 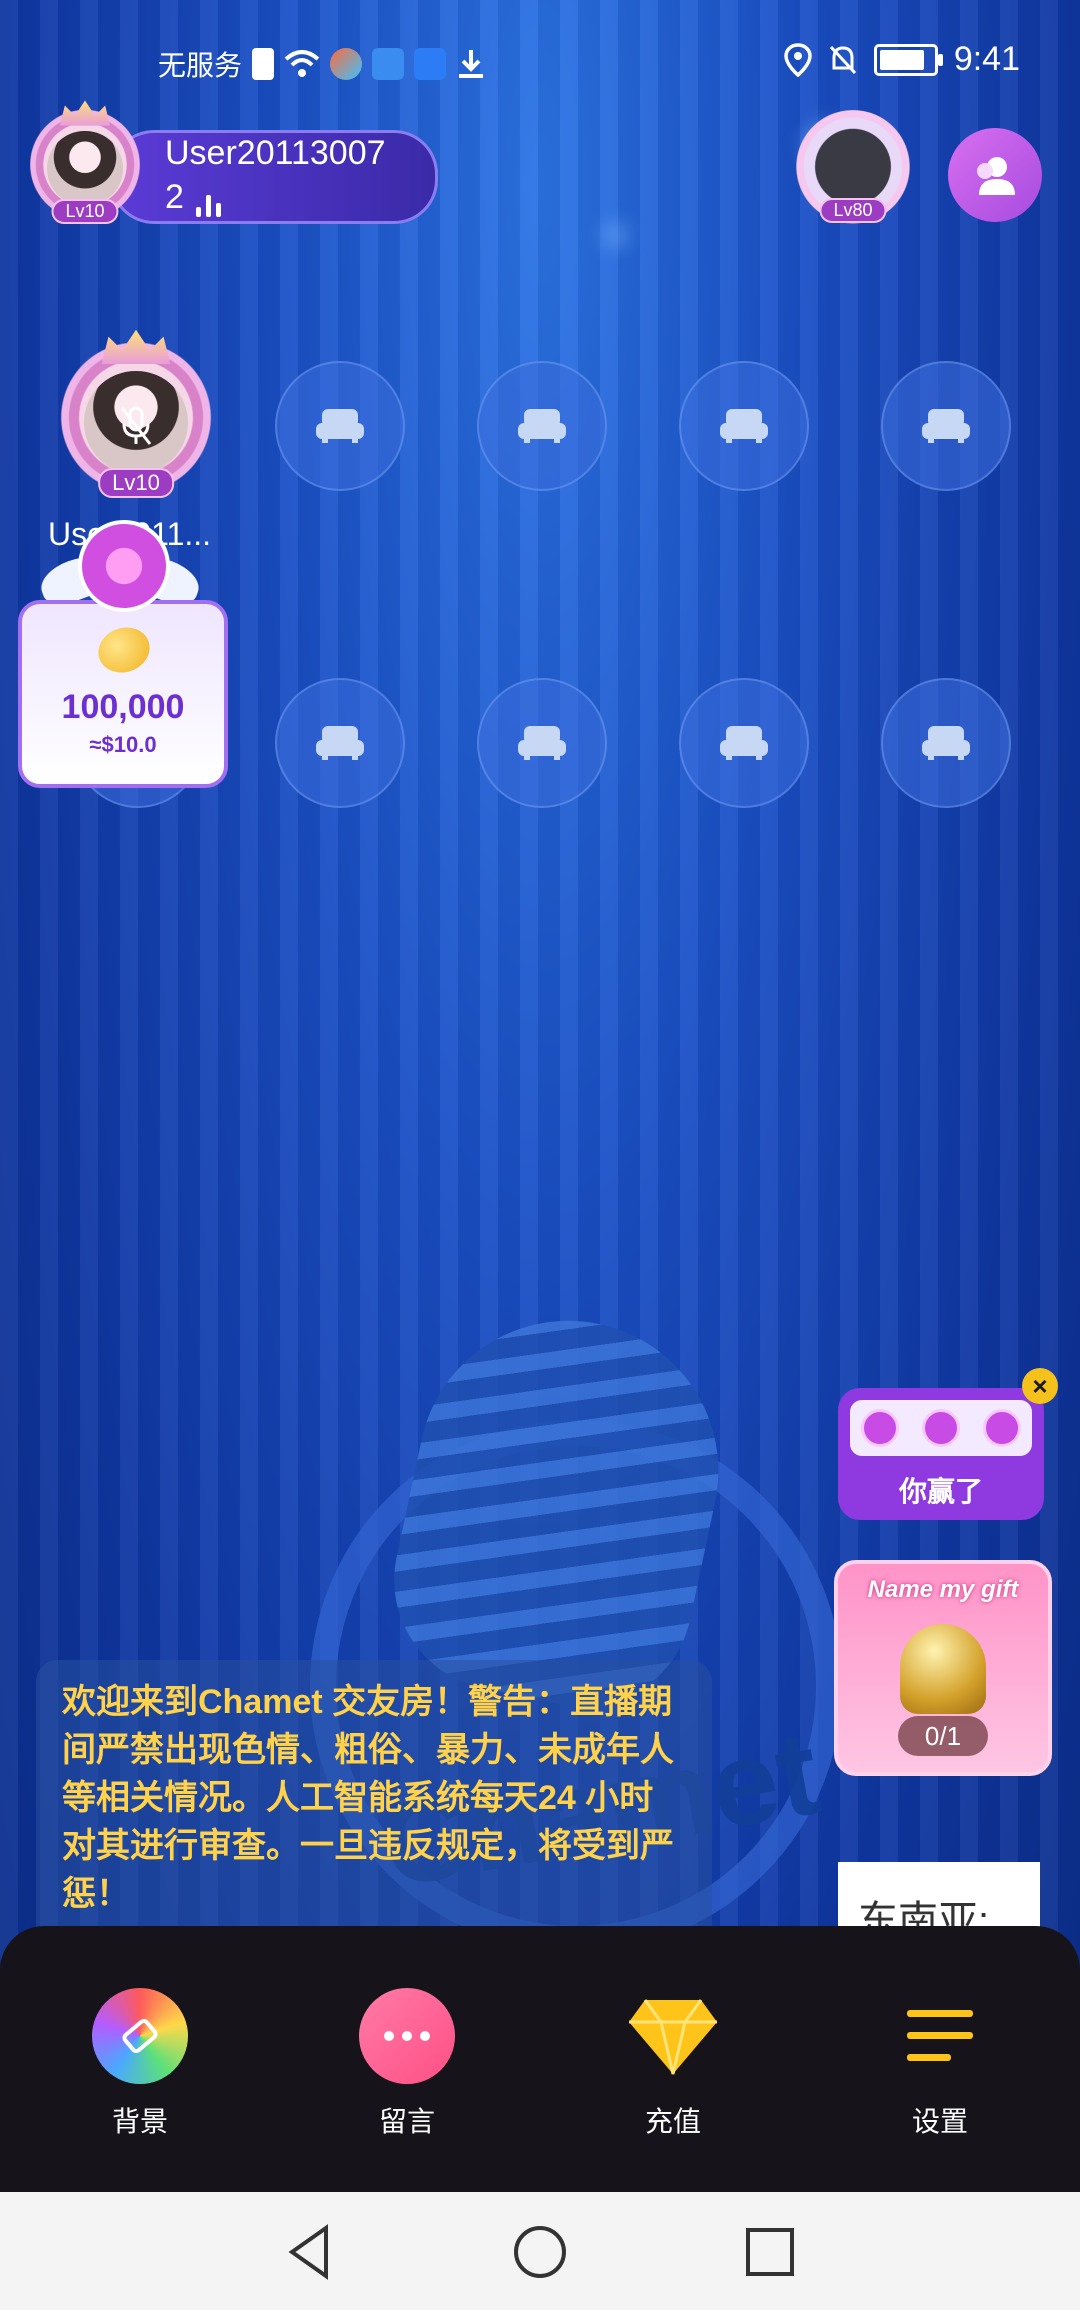 I want to click on background-label: 背景, so click(x=139, y=2121).